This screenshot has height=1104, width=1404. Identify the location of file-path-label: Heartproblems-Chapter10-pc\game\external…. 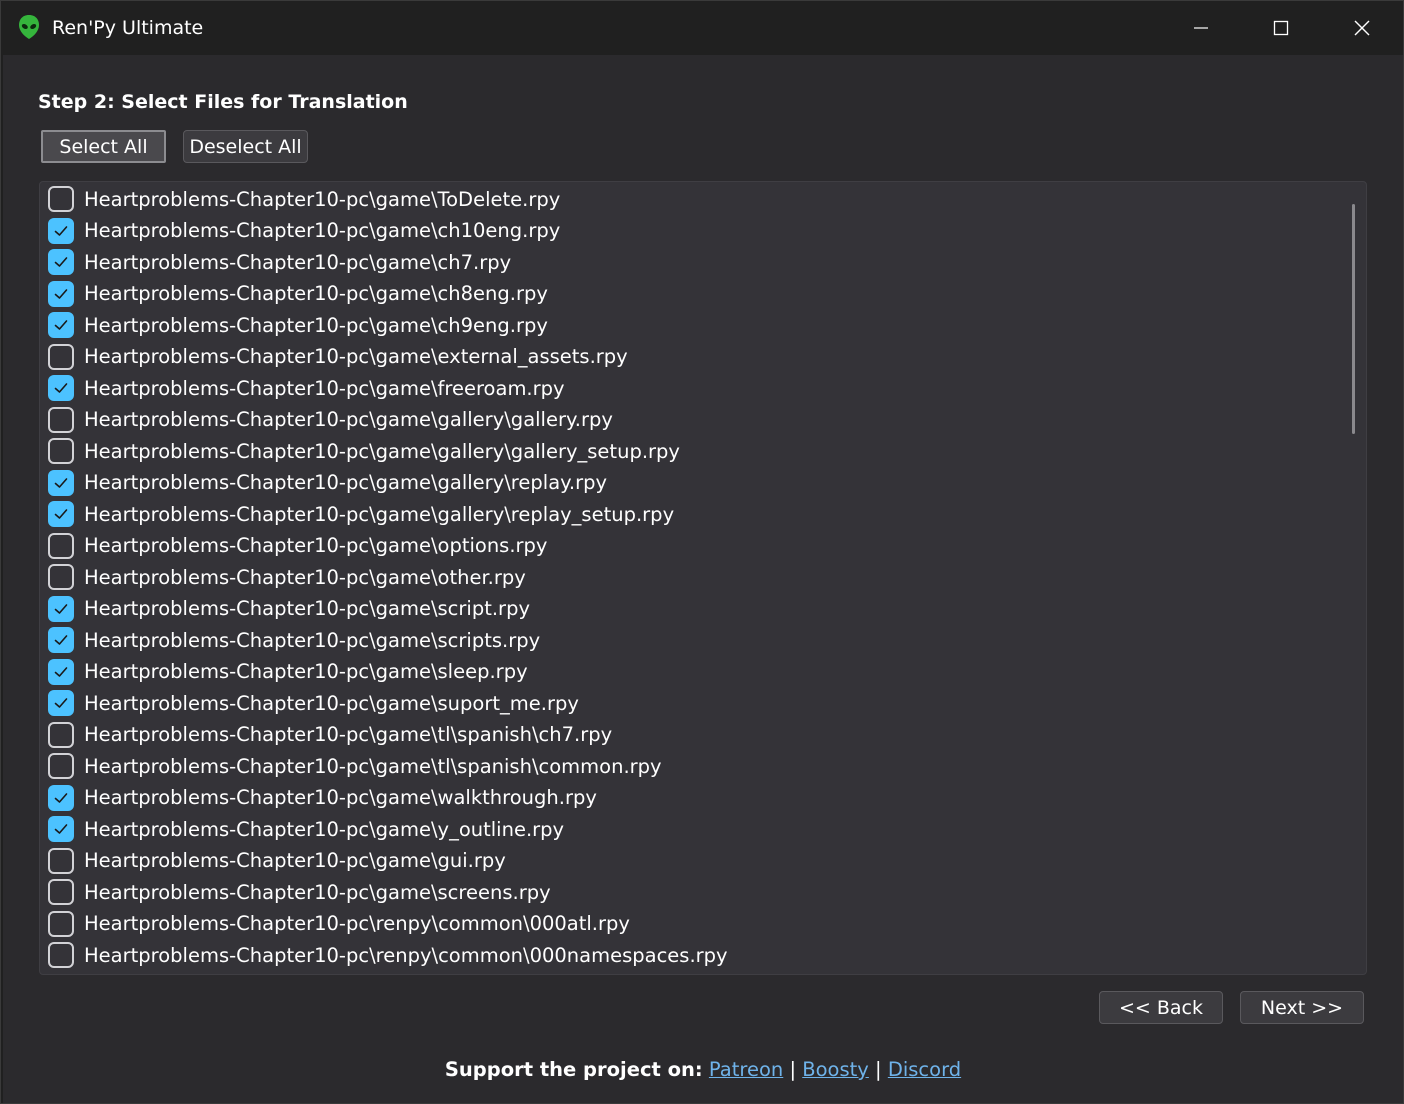
(356, 356).